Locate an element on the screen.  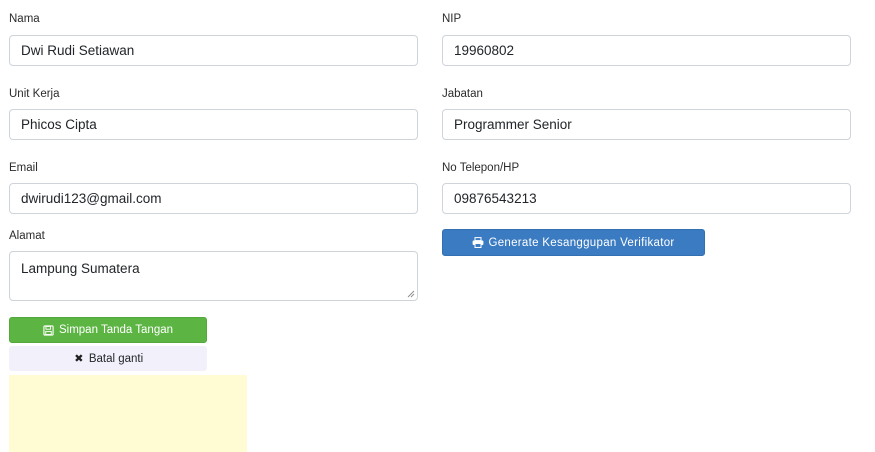
alamat-label: Alamat is located at coordinates (27, 236).